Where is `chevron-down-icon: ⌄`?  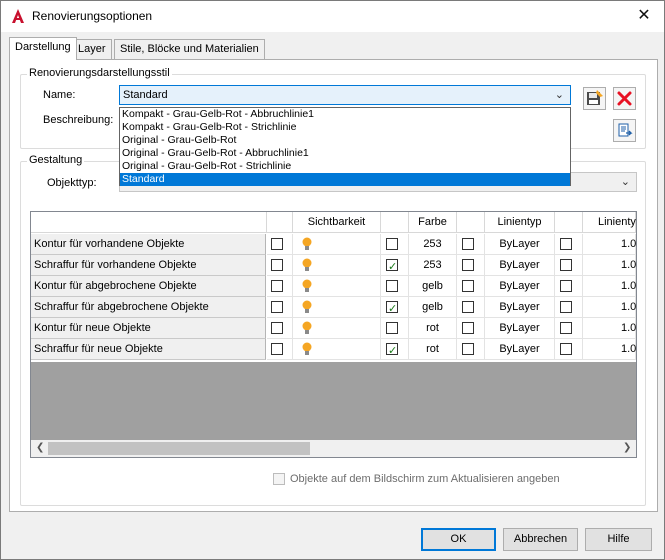 chevron-down-icon: ⌄ is located at coordinates (559, 95).